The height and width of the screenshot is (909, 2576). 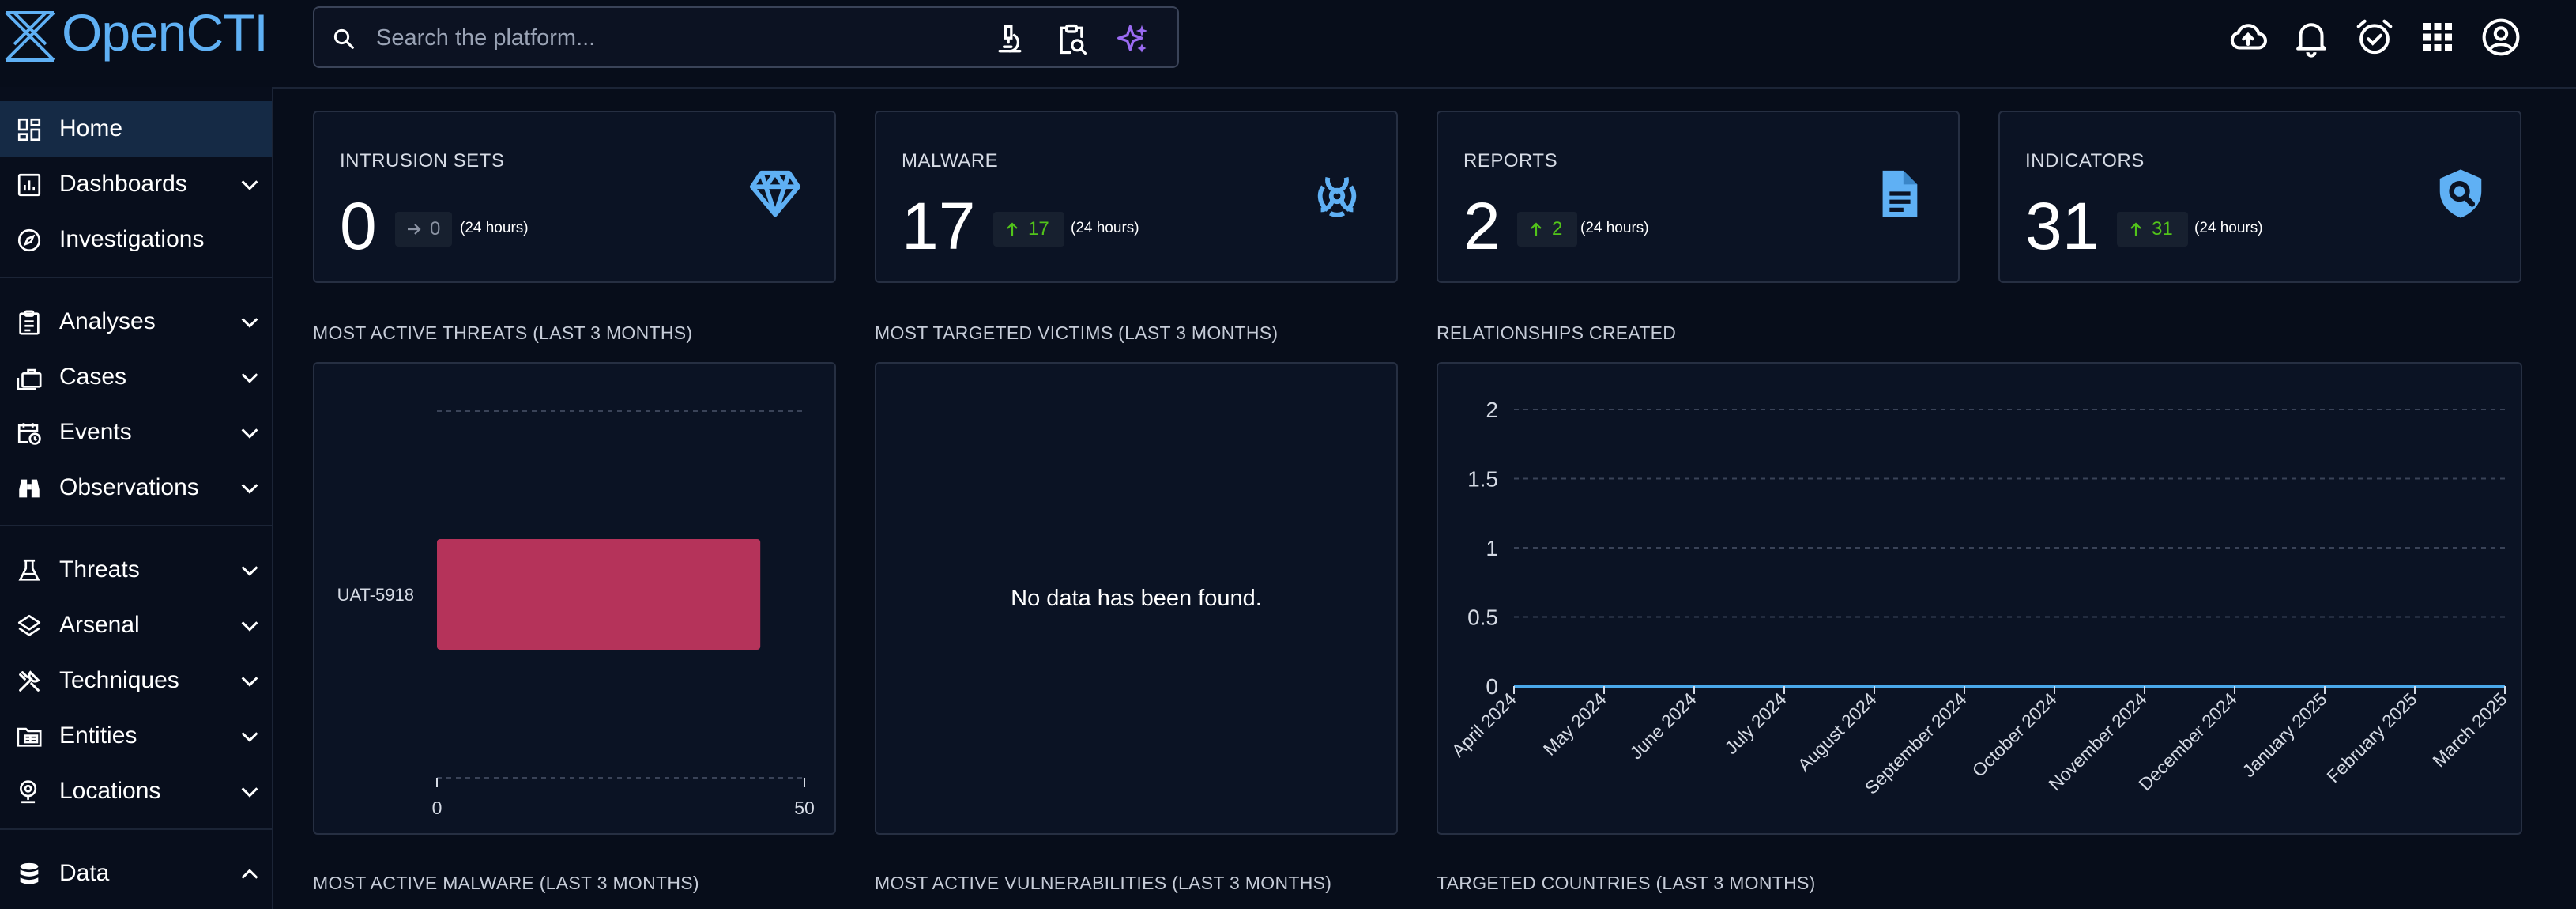 What do you see at coordinates (1547, 230) in the screenshot?
I see `kpi-delta-badge: 2` at bounding box center [1547, 230].